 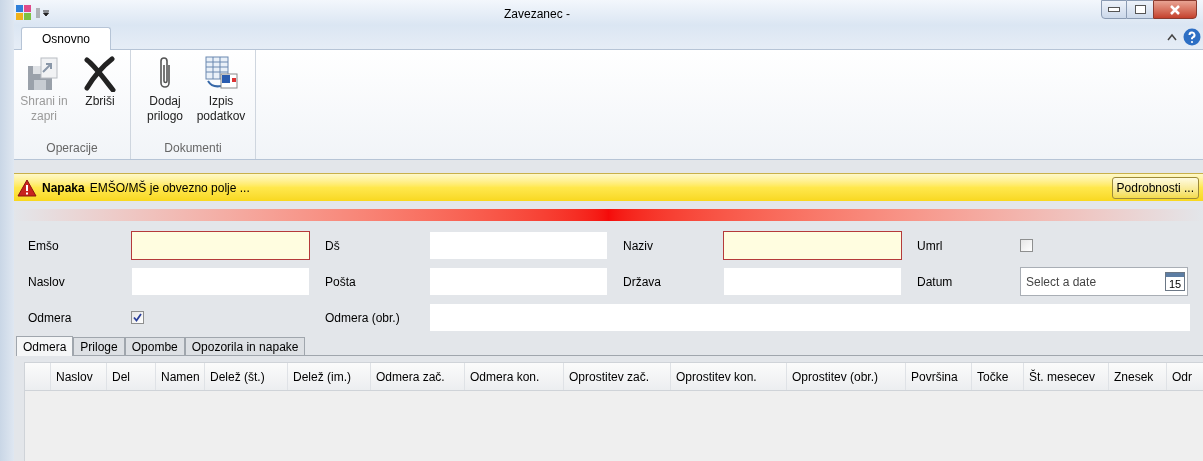 What do you see at coordinates (1185, 376) in the screenshot?
I see `column-header: Odr` at bounding box center [1185, 376].